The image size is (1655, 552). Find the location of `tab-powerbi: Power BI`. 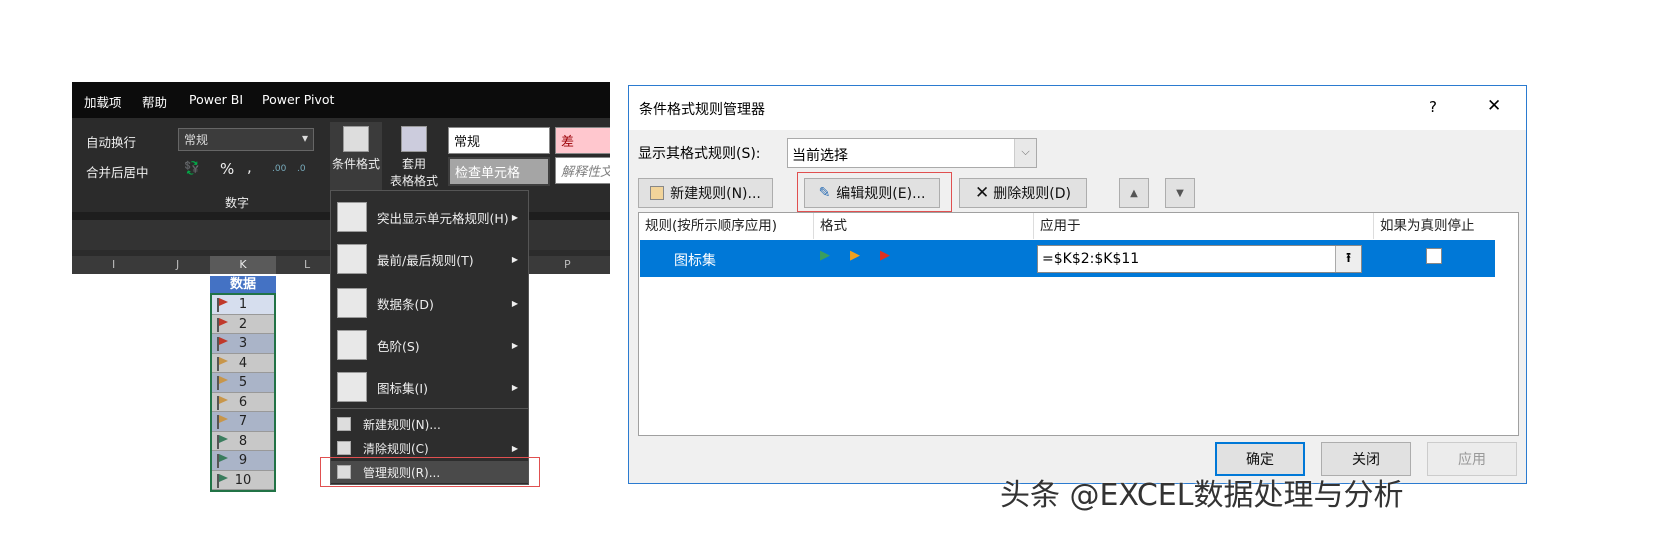

tab-powerbi: Power BI is located at coordinates (216, 99).